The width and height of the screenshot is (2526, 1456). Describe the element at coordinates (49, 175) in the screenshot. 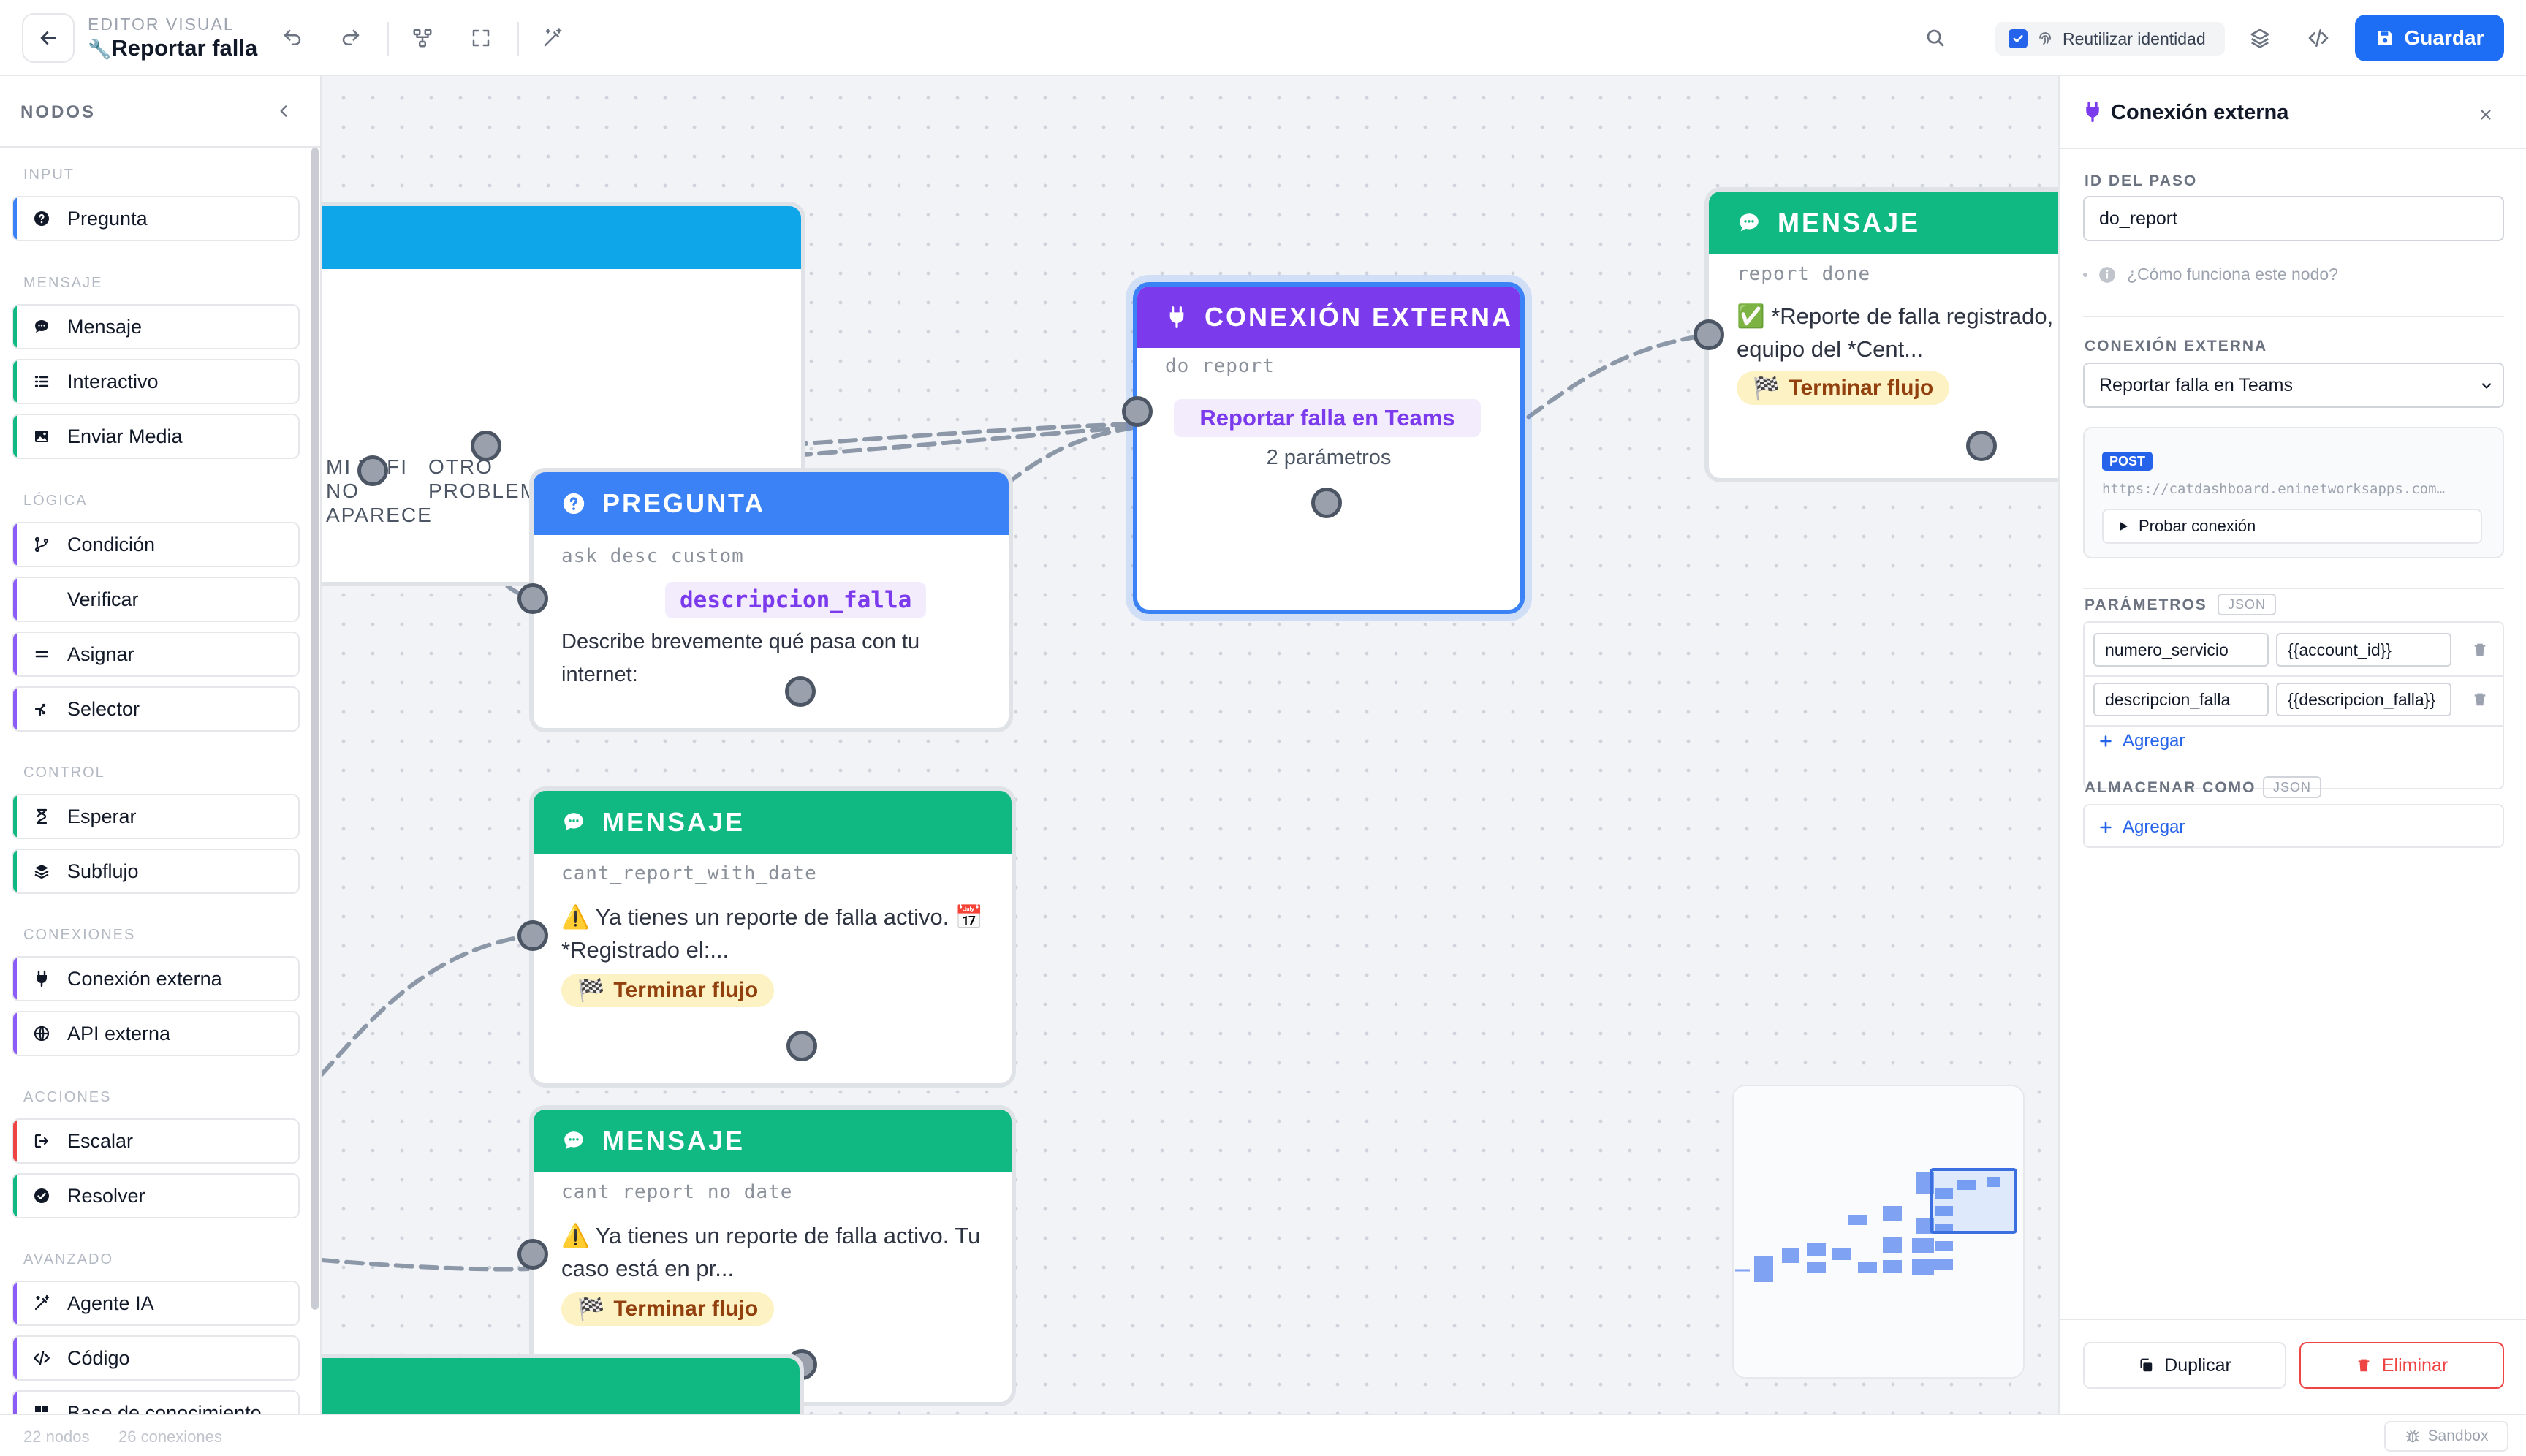

I see `category-input: INPUT` at that location.